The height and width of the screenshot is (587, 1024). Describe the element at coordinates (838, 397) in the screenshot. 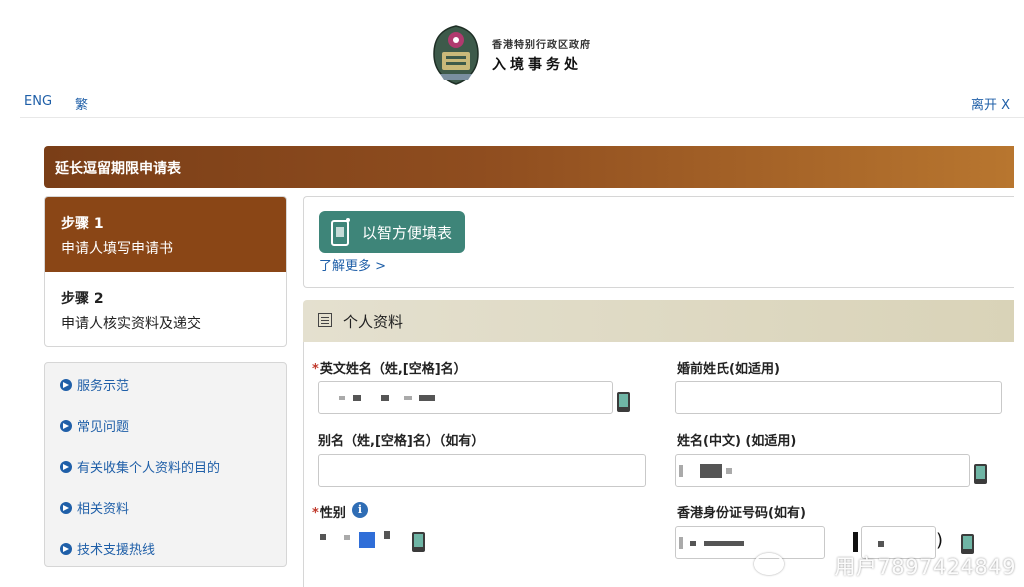

I see `maiden-name-input` at that location.